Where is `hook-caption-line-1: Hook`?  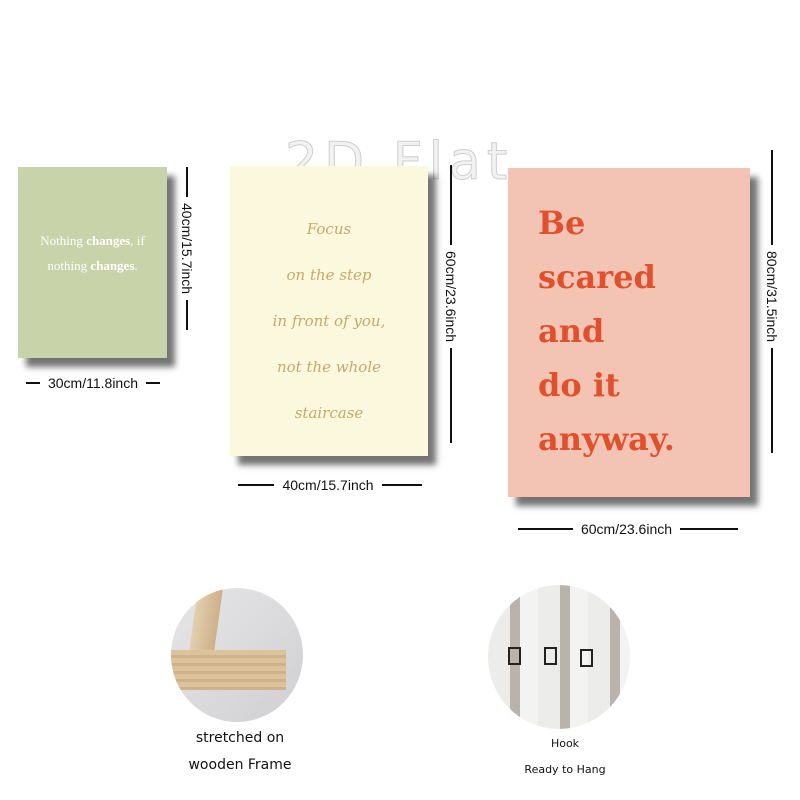
hook-caption-line-1: Hook is located at coordinates (565, 743).